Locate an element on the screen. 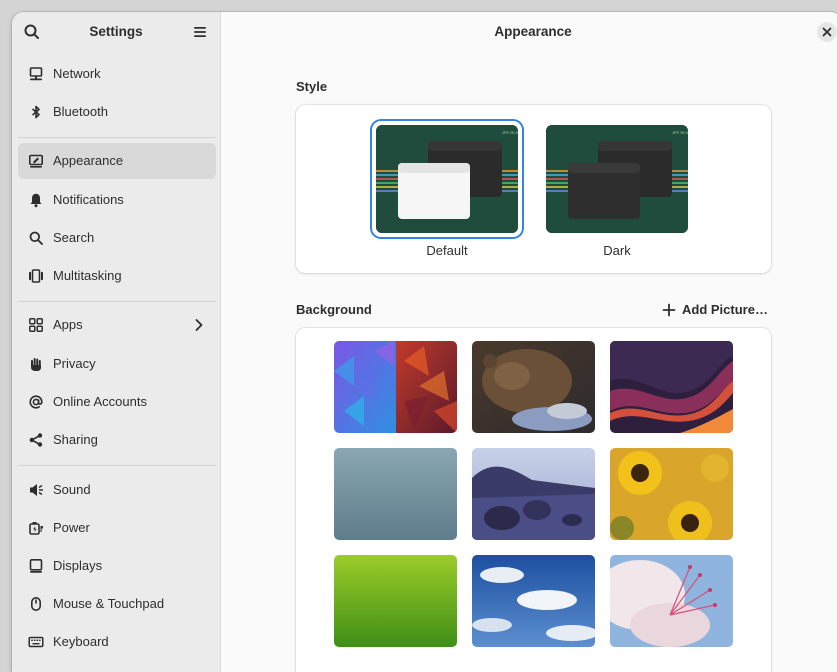  default-preview-graphic: JPF-RLS02 is located at coordinates (447, 179).